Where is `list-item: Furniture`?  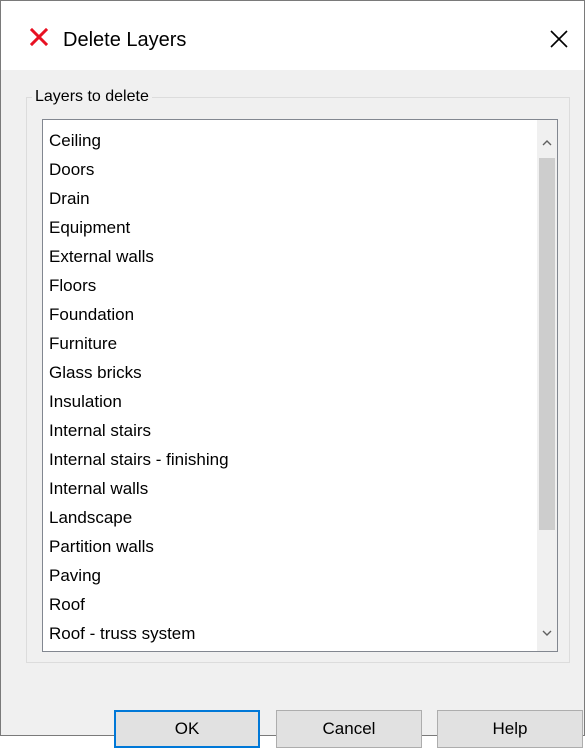 list-item: Furniture is located at coordinates (290, 343).